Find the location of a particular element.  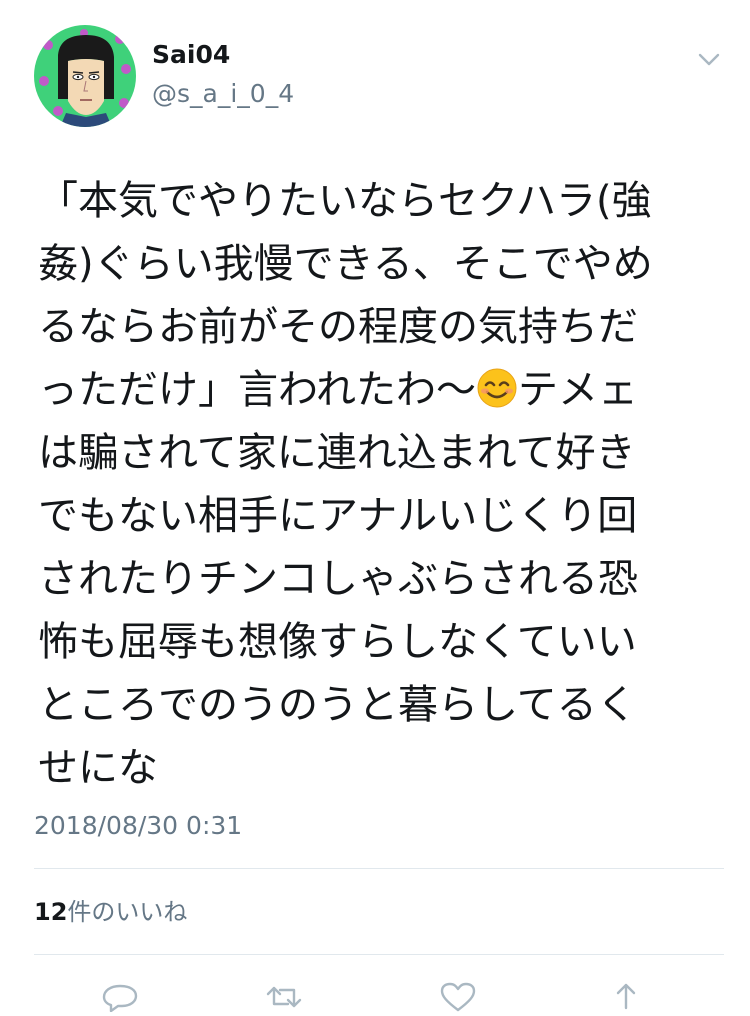

tweet-text-line: は騙されて家に連れ込まれて好き is located at coordinates (337, 453).